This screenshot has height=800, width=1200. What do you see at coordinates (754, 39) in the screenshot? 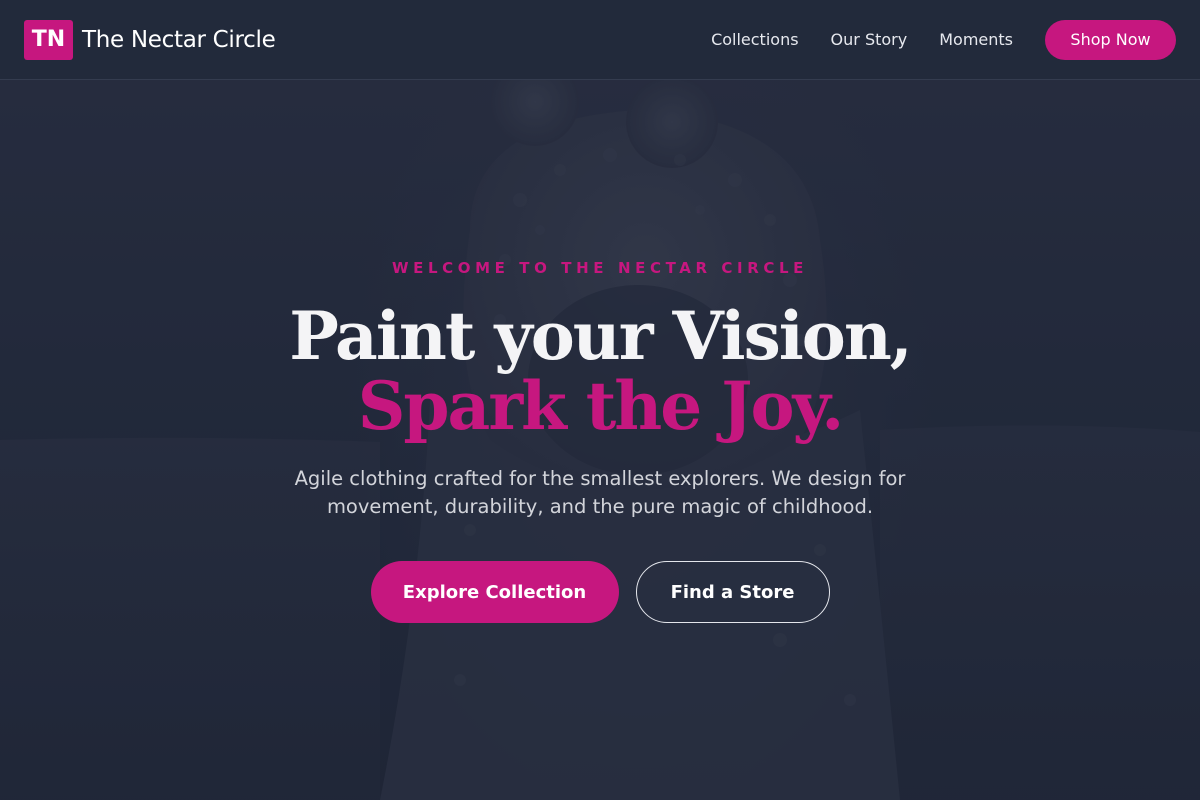
I see `nav-link-collections: Collections` at bounding box center [754, 39].